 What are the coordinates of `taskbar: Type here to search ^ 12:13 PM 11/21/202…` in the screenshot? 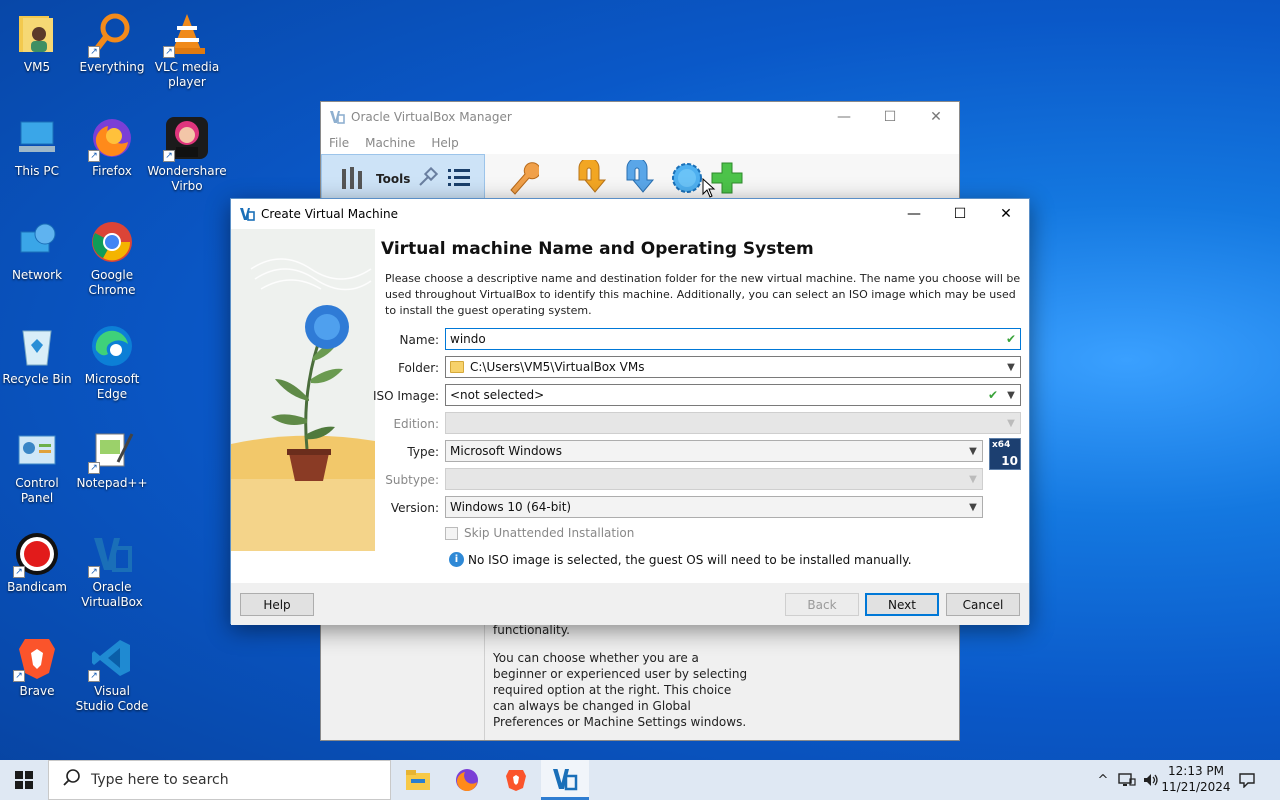 It's located at (640, 780).